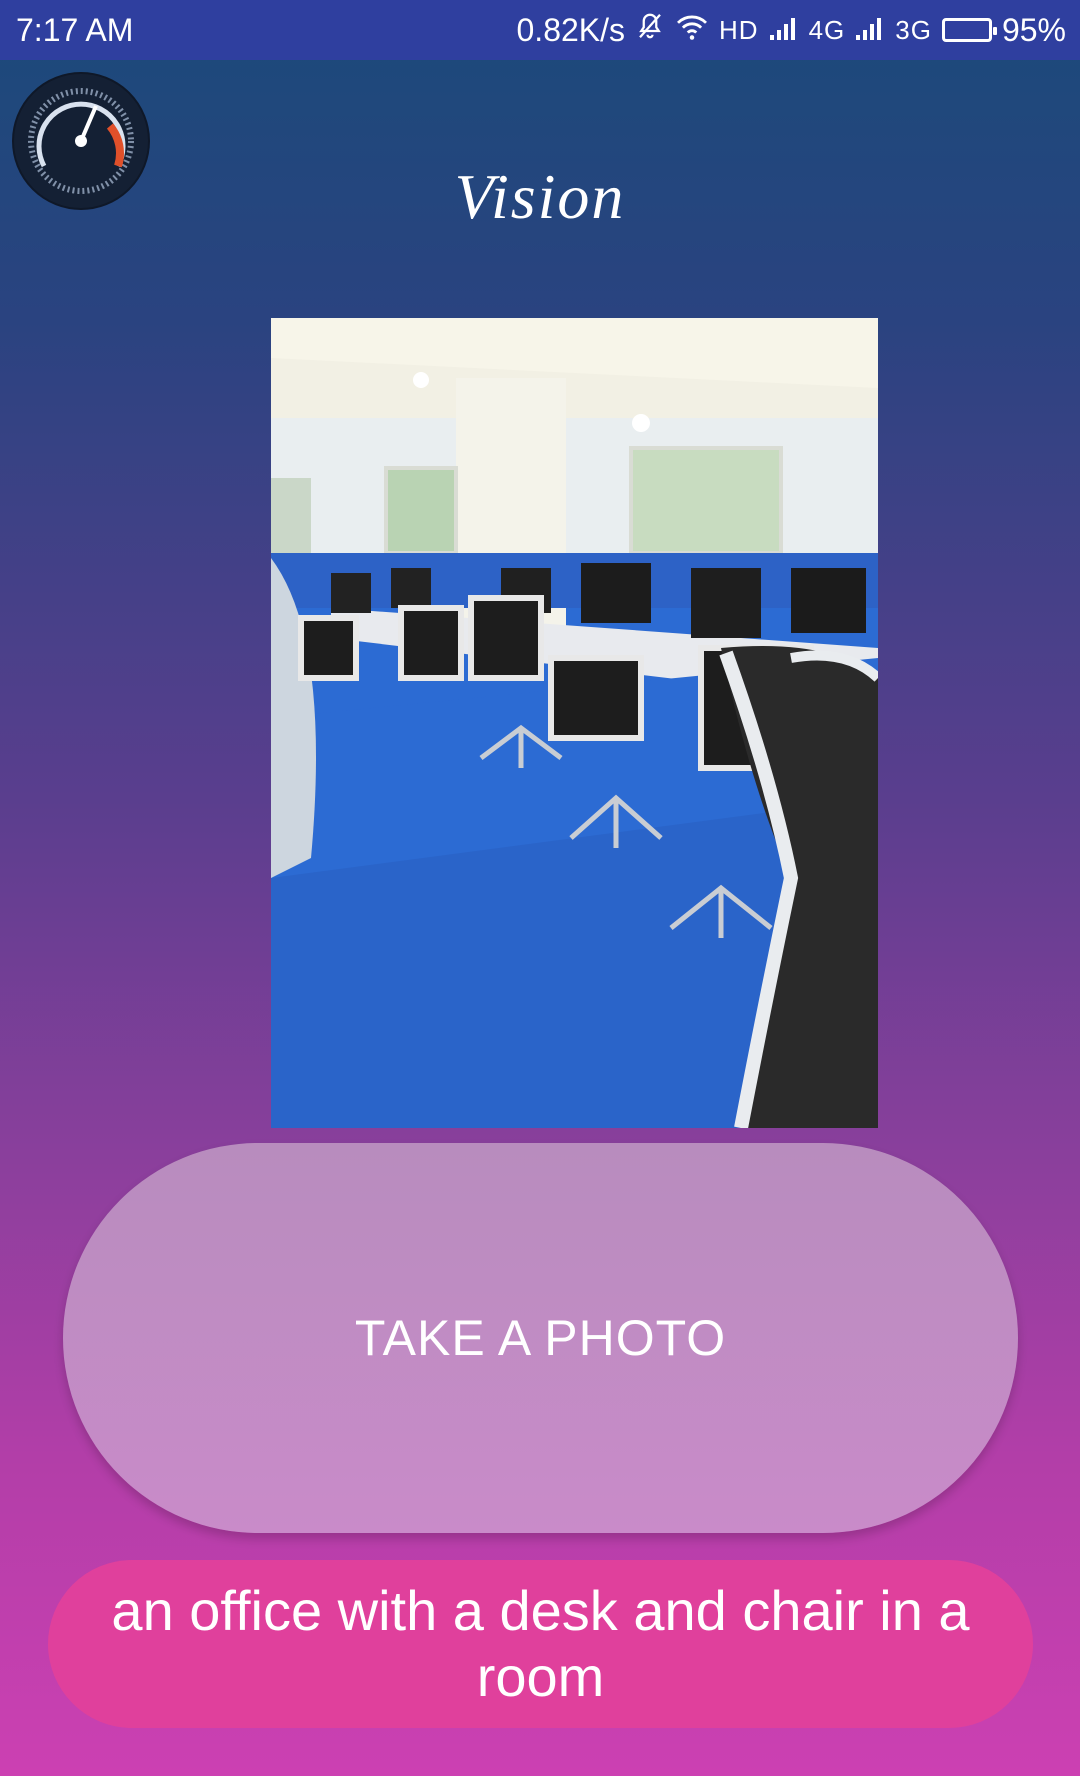 Image resolution: width=1080 pixels, height=1776 pixels. I want to click on network-type-1: 4G, so click(827, 29).